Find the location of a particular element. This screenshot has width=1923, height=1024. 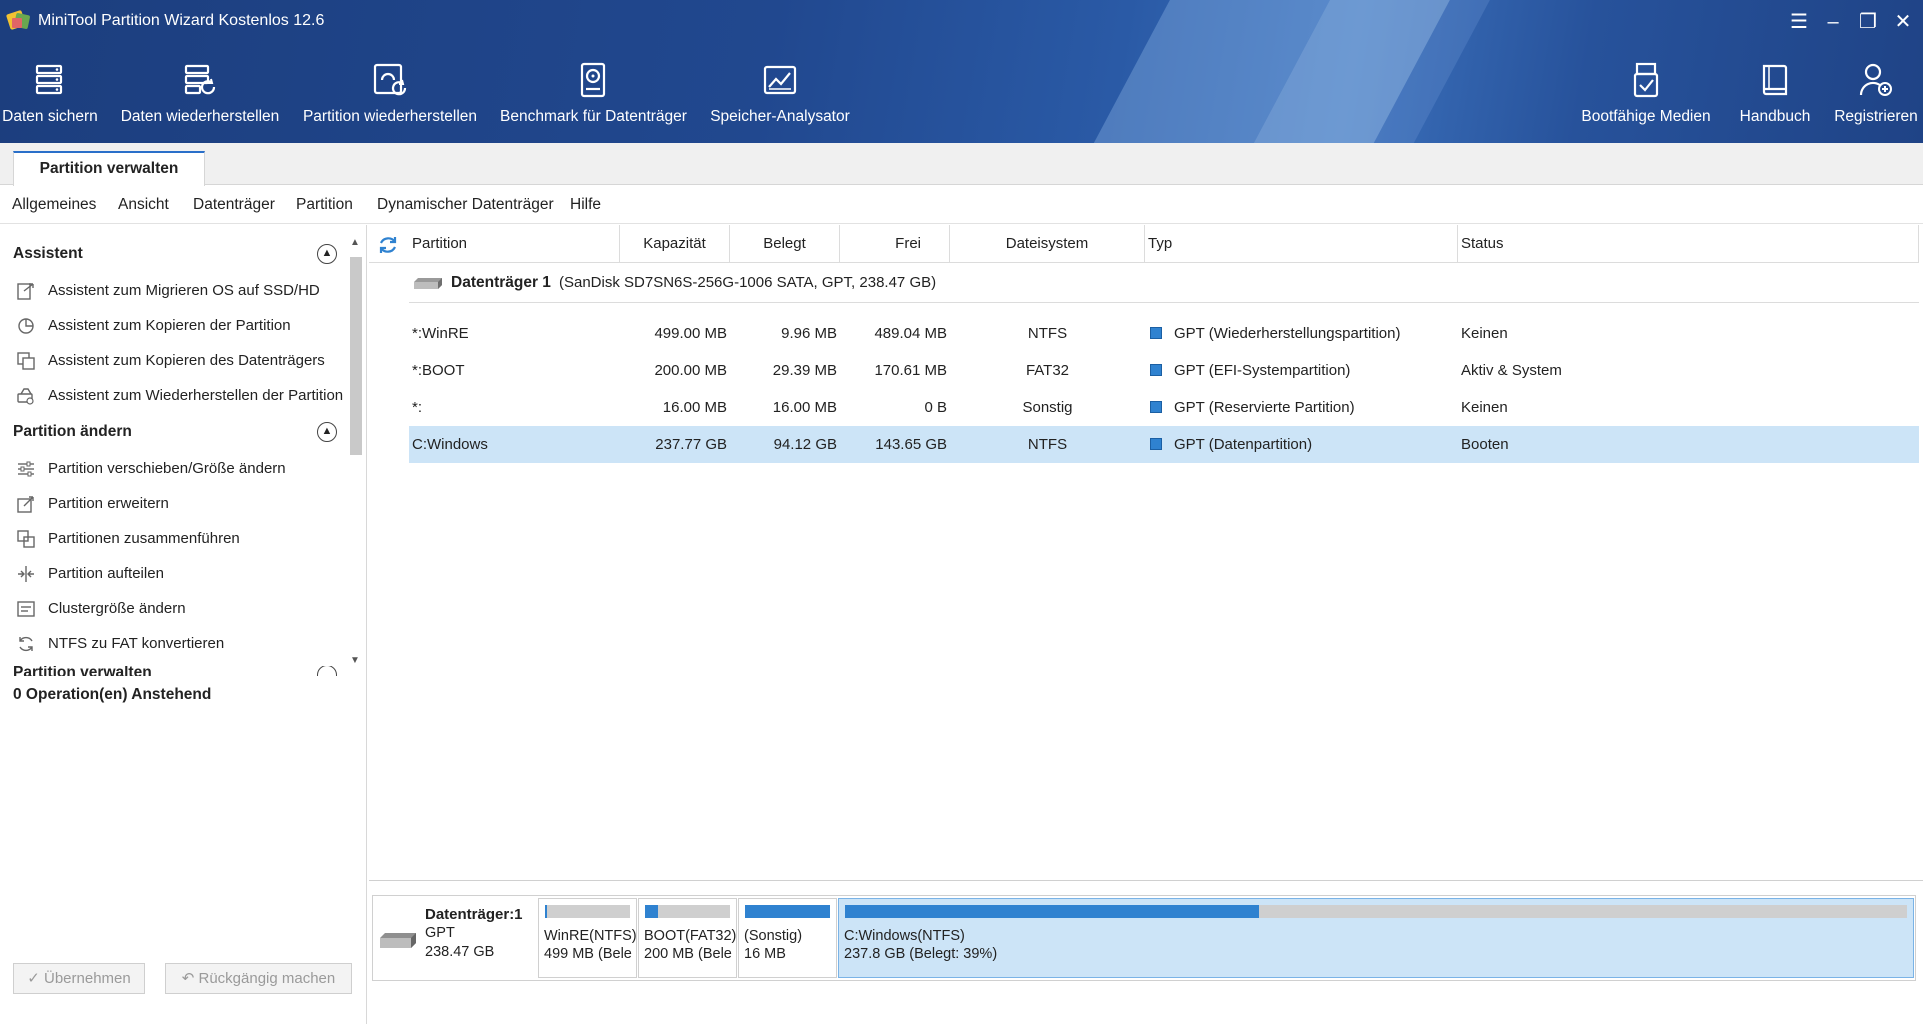

cell-type: GPT (Datenpartition) is located at coordinates (1231, 444).